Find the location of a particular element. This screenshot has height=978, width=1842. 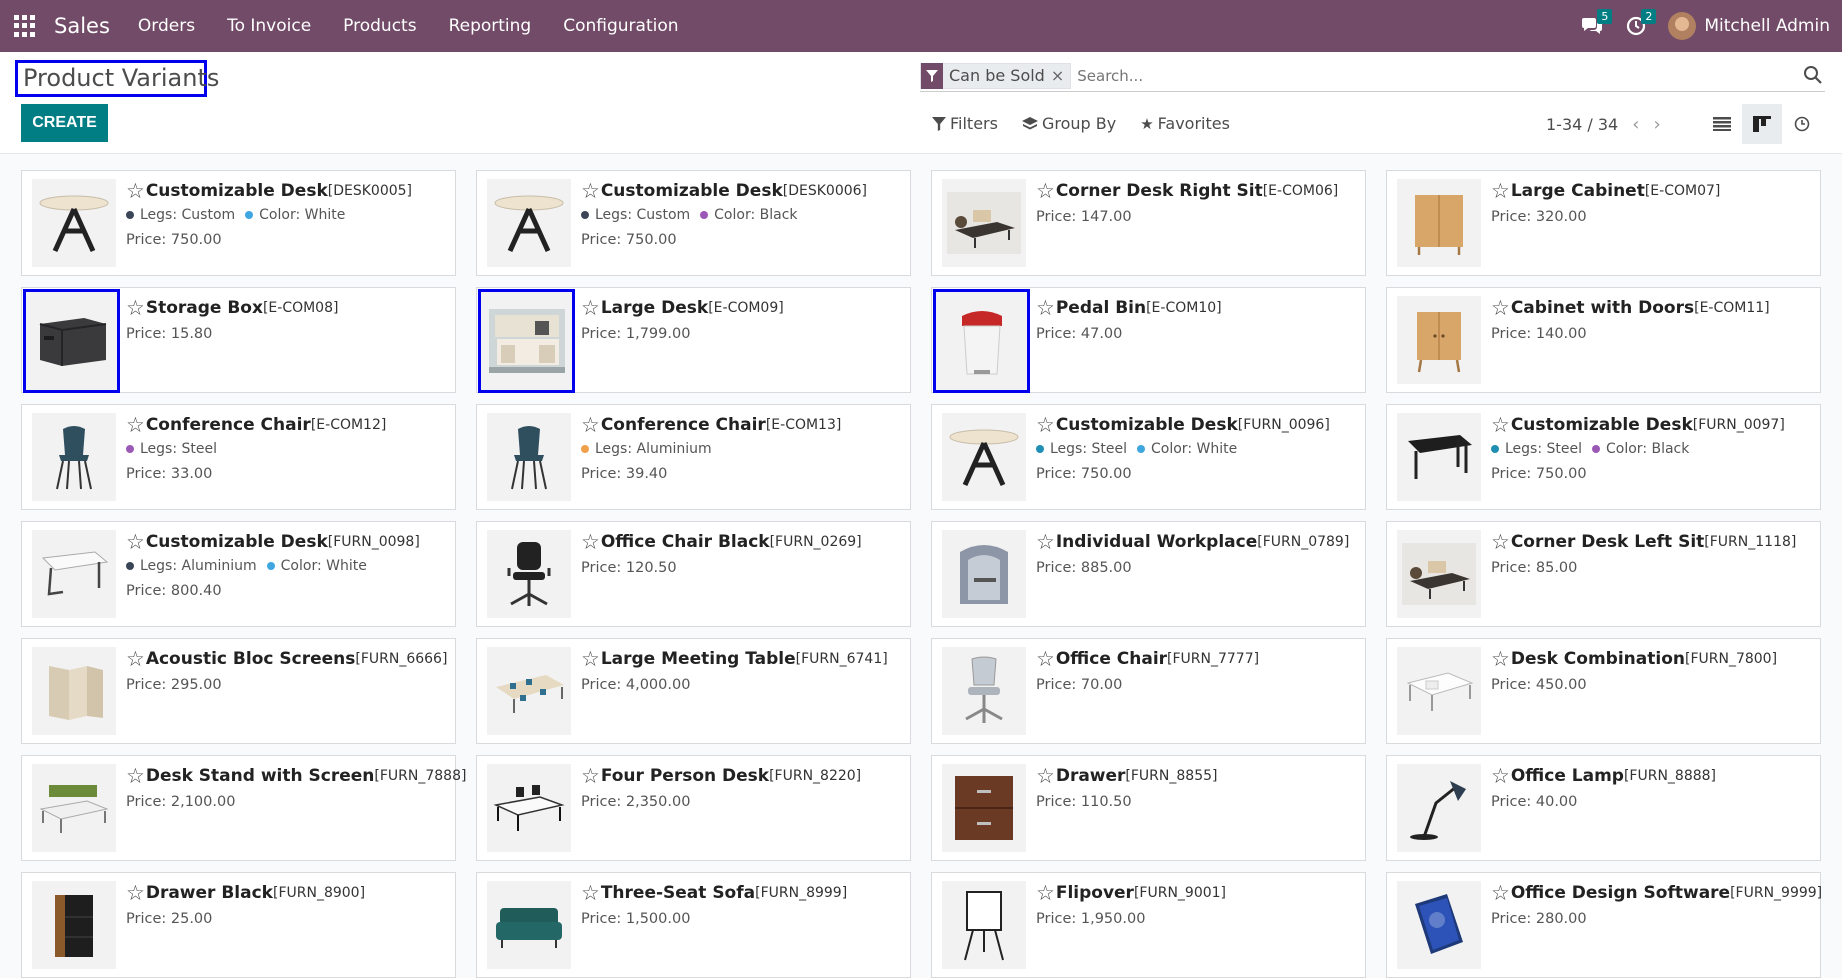

product-card: ☆ Office Lamp [FURN_8888] Price: 40.00 is located at coordinates (1603, 808).